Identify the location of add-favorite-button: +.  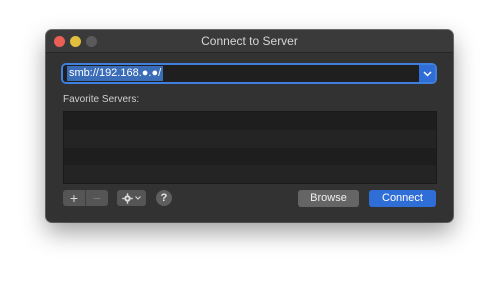
(74, 198).